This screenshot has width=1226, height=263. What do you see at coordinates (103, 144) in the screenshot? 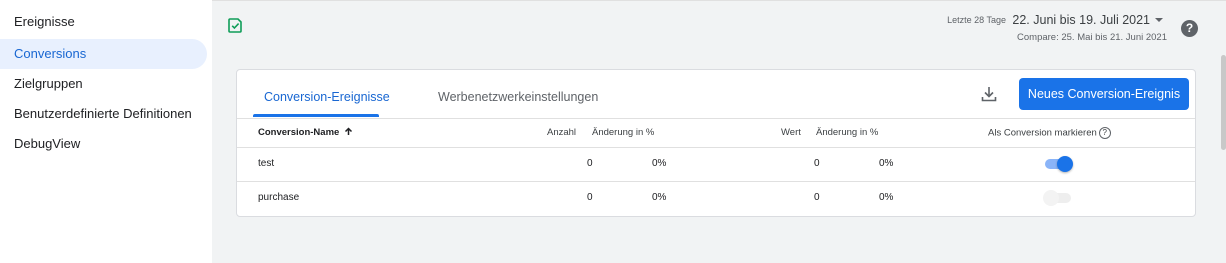
I see `sidebar-item-debugview: DebugView` at bounding box center [103, 144].